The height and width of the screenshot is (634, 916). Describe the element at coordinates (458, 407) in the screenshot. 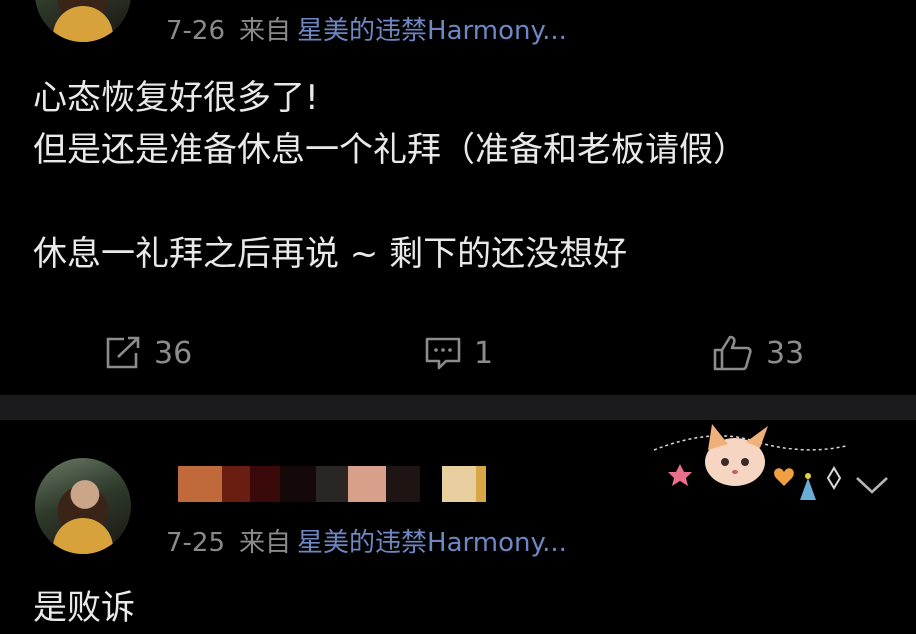

I see `post-divider` at that location.